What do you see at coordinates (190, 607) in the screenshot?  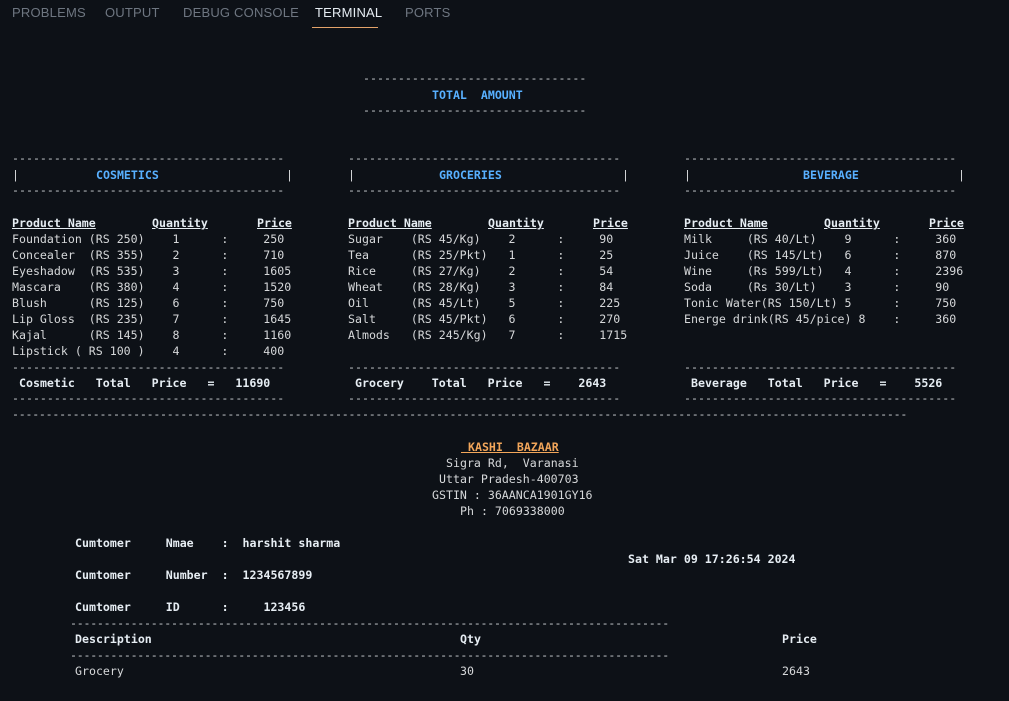 I see `customer-id: Cumtomer ID : 123456` at bounding box center [190, 607].